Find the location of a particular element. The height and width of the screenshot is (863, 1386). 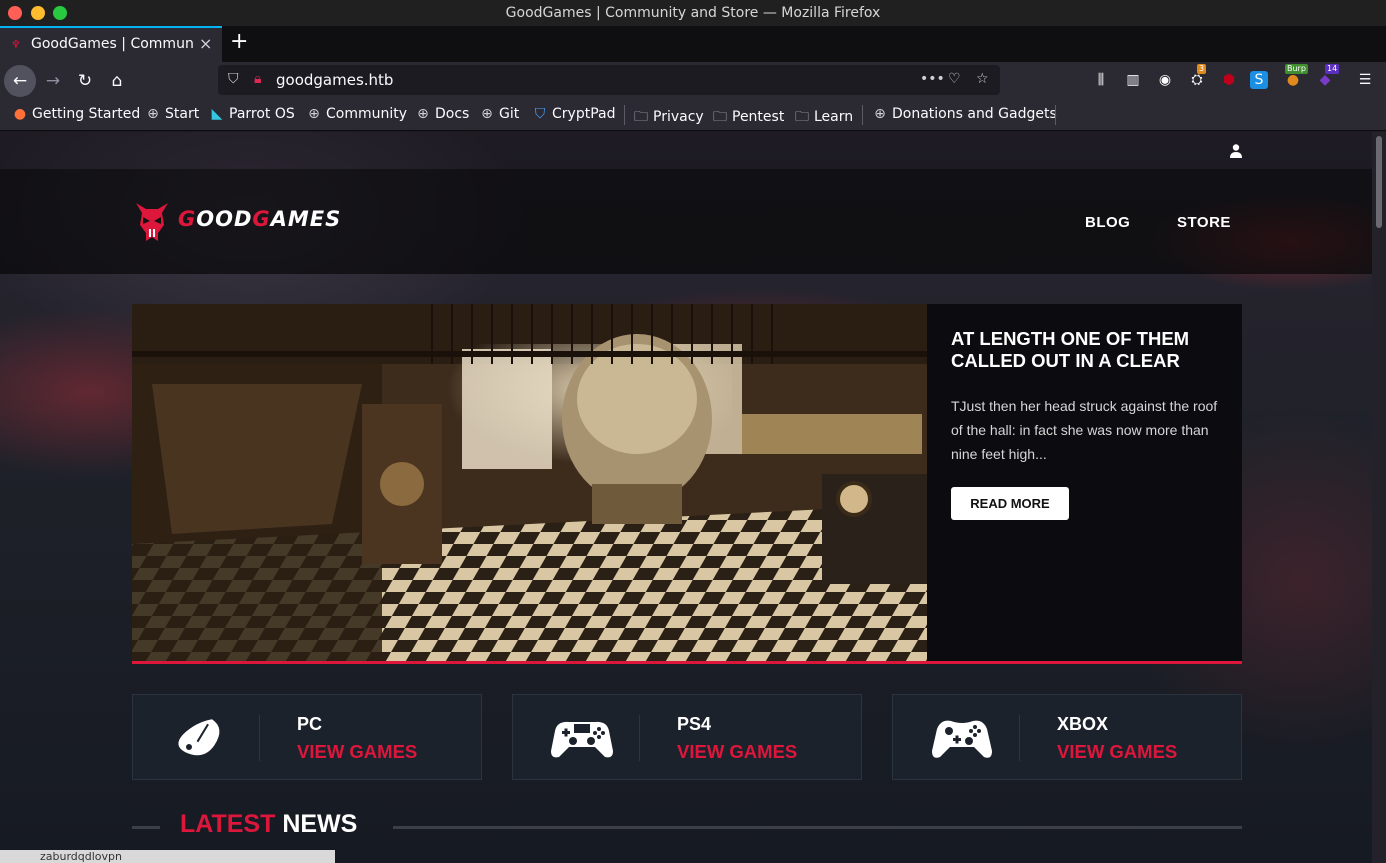

maximize-window-button is located at coordinates (60, 13).